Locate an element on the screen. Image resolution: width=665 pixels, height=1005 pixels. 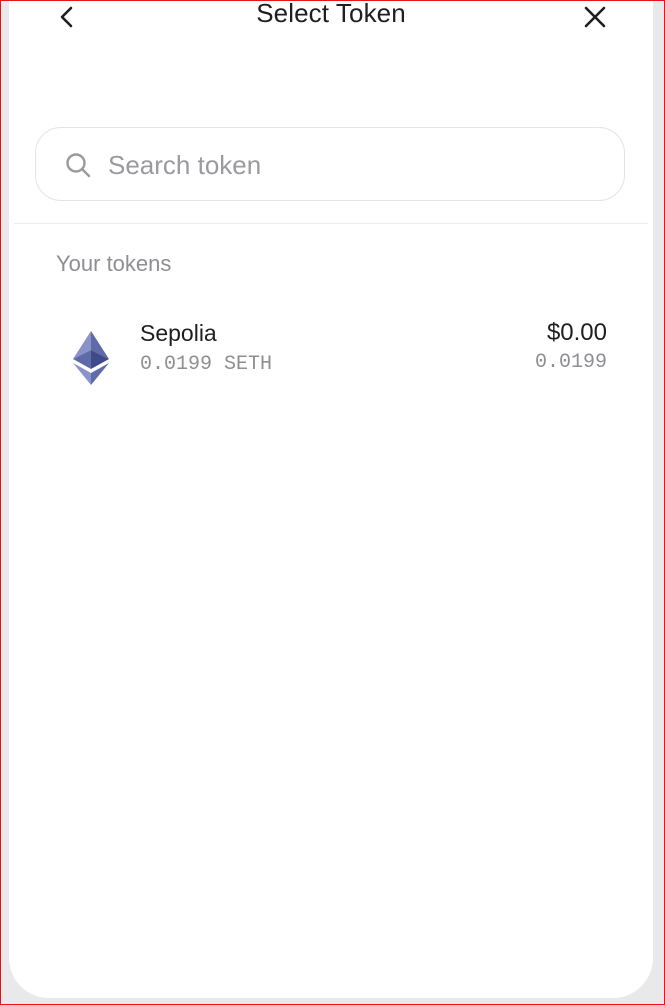
close-button is located at coordinates (595, 17).